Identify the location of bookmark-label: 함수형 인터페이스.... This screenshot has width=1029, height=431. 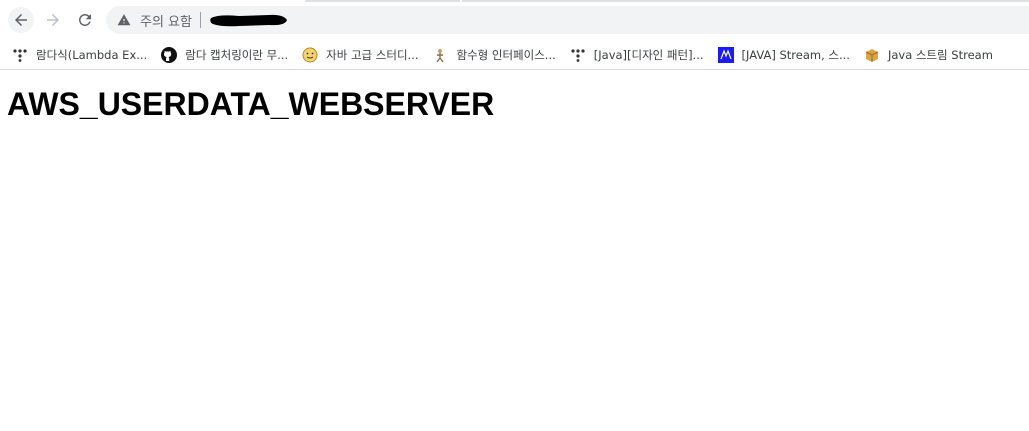
(506, 54).